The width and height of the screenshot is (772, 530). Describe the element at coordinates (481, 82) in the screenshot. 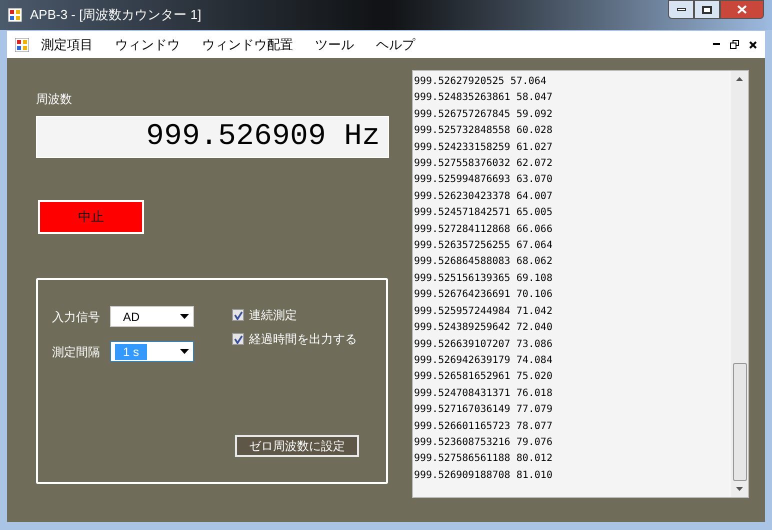

I see `log-line: 999.52627920525 57.064` at that location.